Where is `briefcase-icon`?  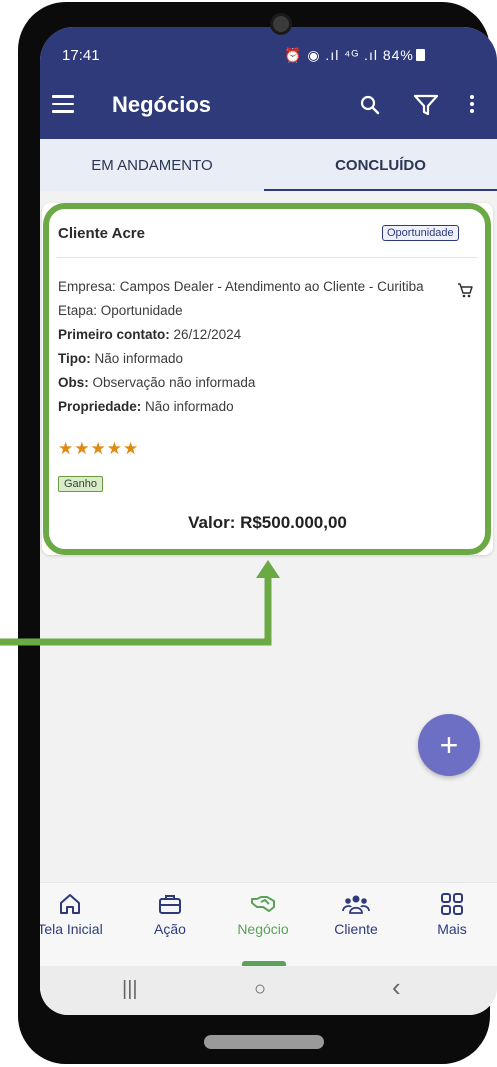
briefcase-icon is located at coordinates (170, 904).